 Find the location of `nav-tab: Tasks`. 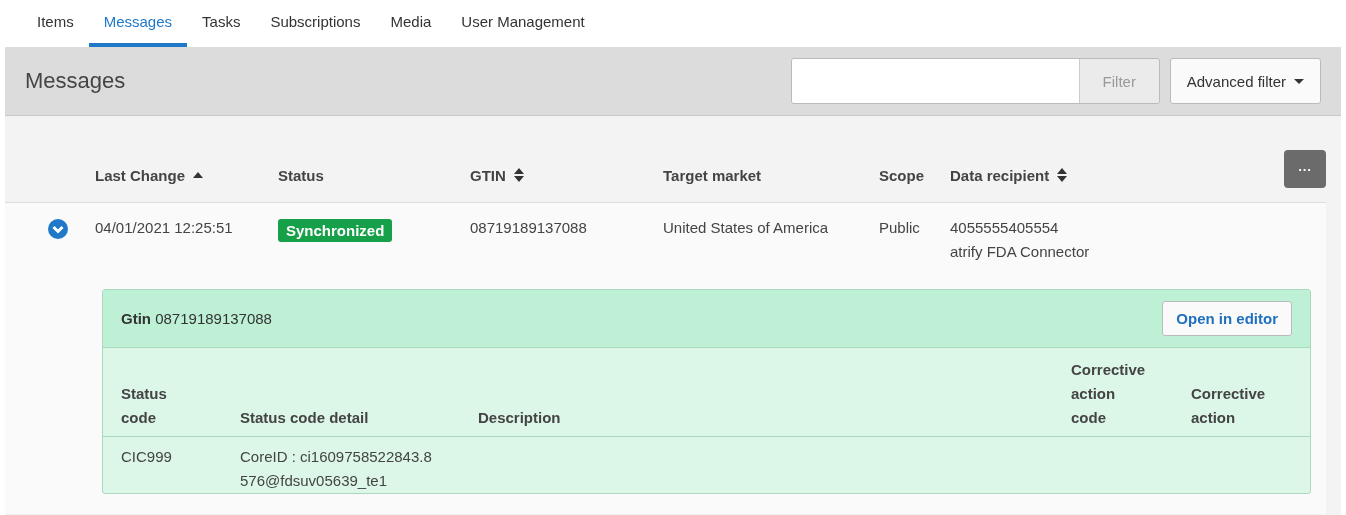

nav-tab: Tasks is located at coordinates (221, 23).